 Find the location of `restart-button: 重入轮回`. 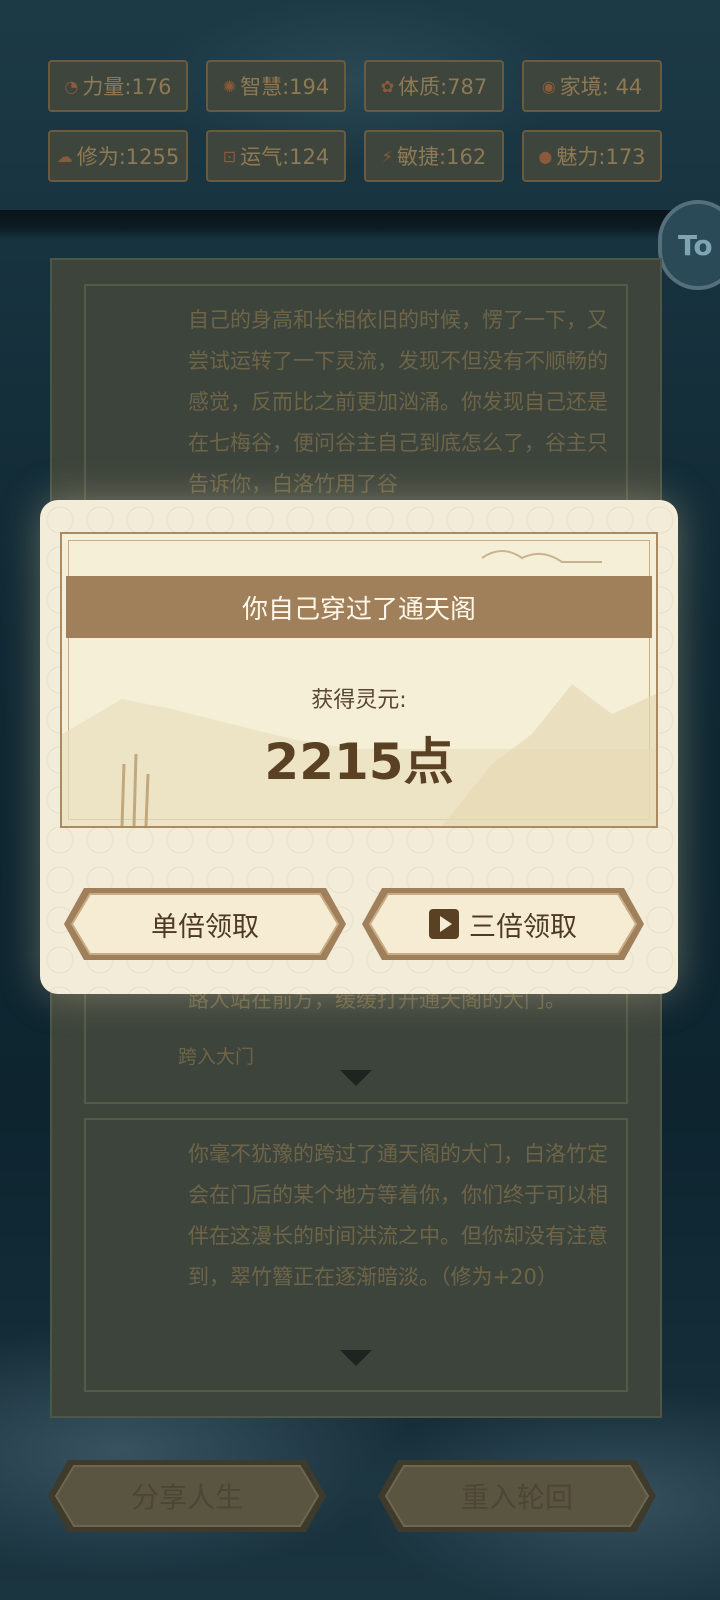

restart-button: 重入轮回 is located at coordinates (517, 1496).